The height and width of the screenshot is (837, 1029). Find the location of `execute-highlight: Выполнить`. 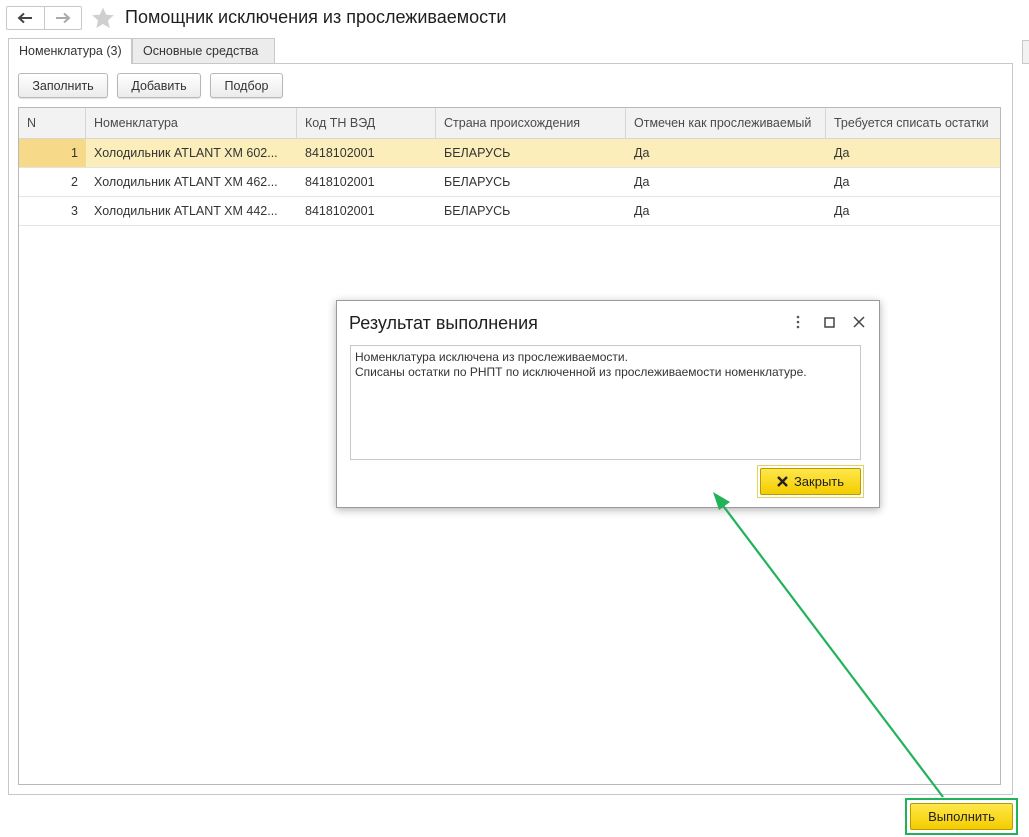

execute-highlight: Выполнить is located at coordinates (961, 816).